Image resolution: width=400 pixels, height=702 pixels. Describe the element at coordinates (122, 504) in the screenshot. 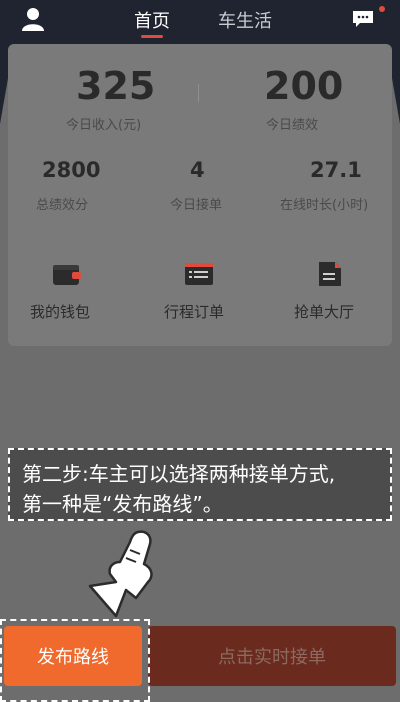

I see `tutorial-line-2: 第一种是“发布路线”。` at that location.